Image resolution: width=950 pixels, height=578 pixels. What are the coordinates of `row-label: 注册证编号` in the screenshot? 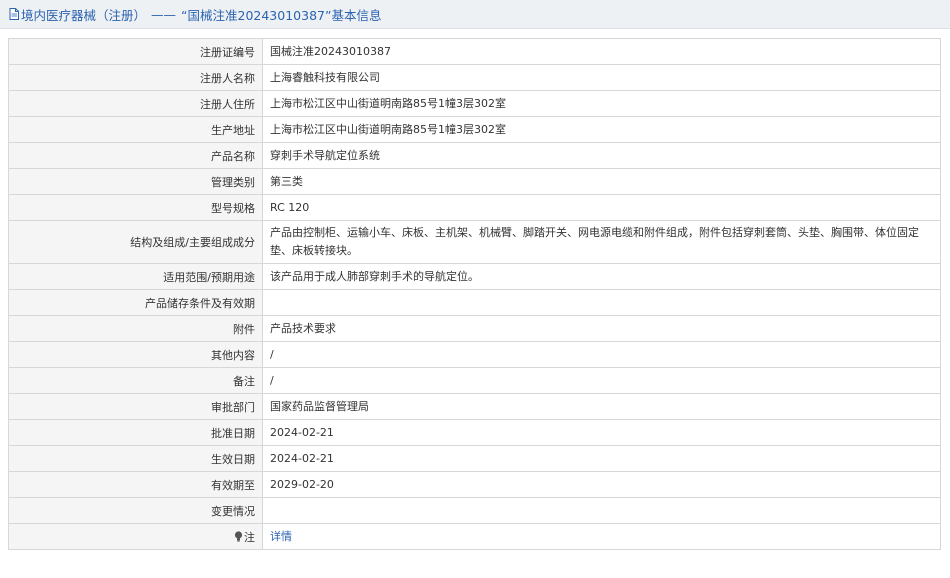 It's located at (135, 51).